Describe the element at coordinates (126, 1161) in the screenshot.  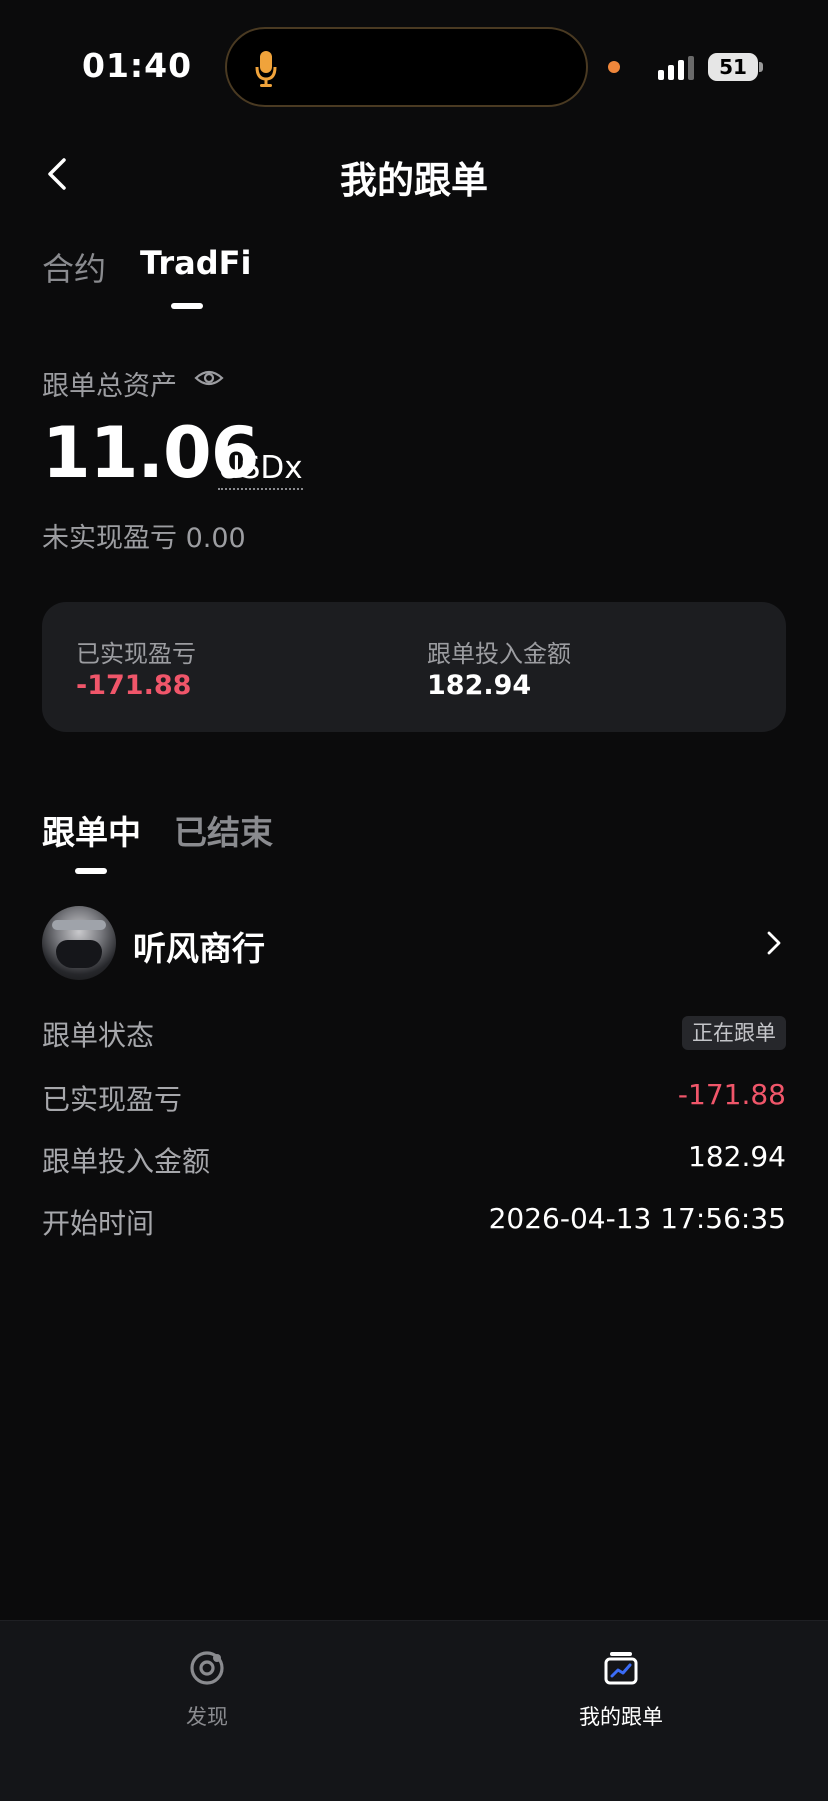
I see `detail-invested-label: 跟单投入金额` at that location.